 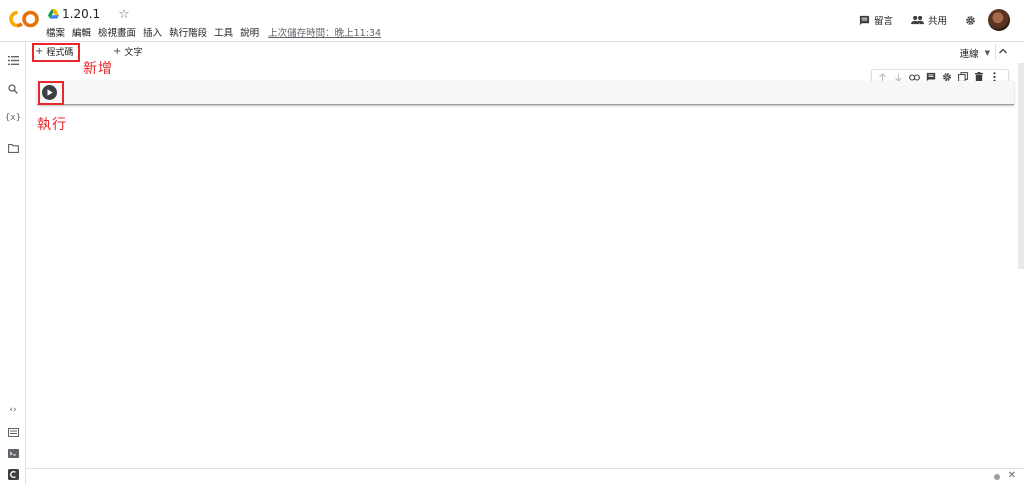 I want to click on notebook-title: 1.20.1, so click(x=81, y=14).